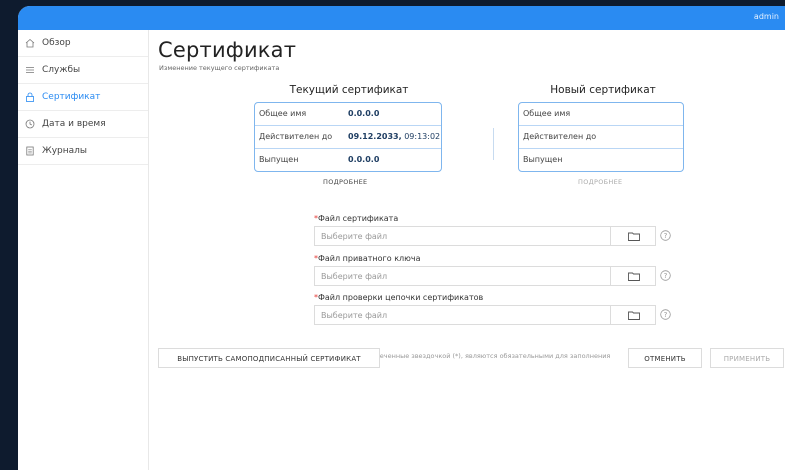  What do you see at coordinates (74, 124) in the screenshot?
I see `sidebar-item-label: Дата и время` at bounding box center [74, 124].